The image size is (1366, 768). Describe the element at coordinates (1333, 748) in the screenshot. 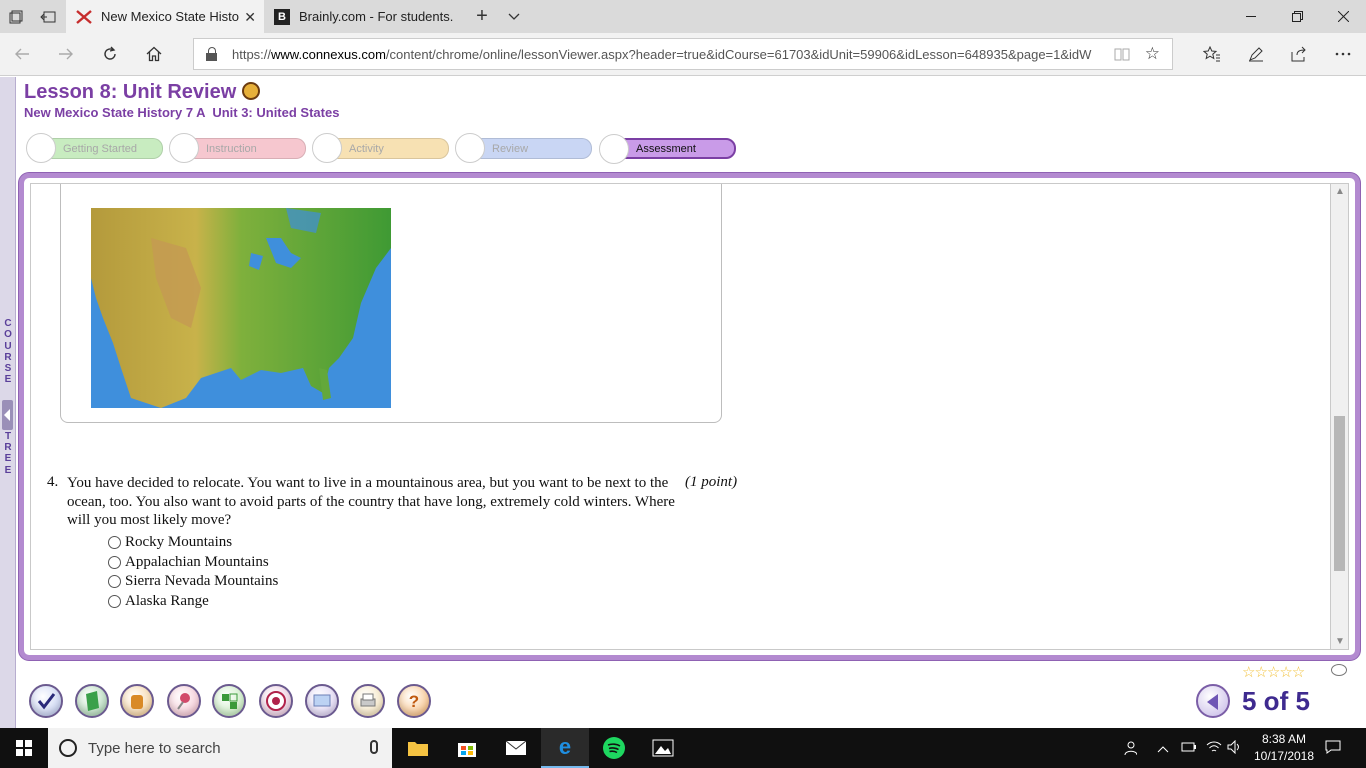

I see `action-center-icon` at that location.